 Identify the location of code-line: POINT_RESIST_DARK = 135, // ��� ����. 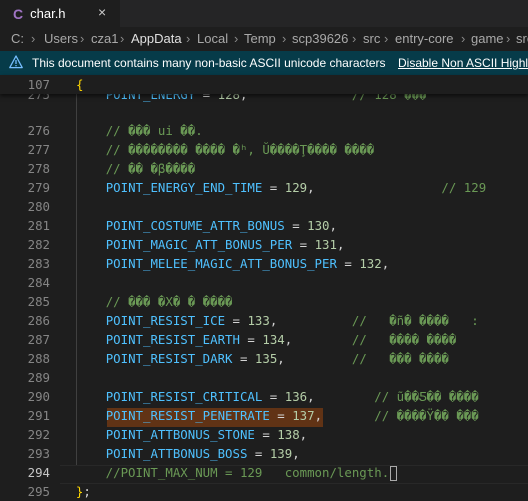
(277, 358).